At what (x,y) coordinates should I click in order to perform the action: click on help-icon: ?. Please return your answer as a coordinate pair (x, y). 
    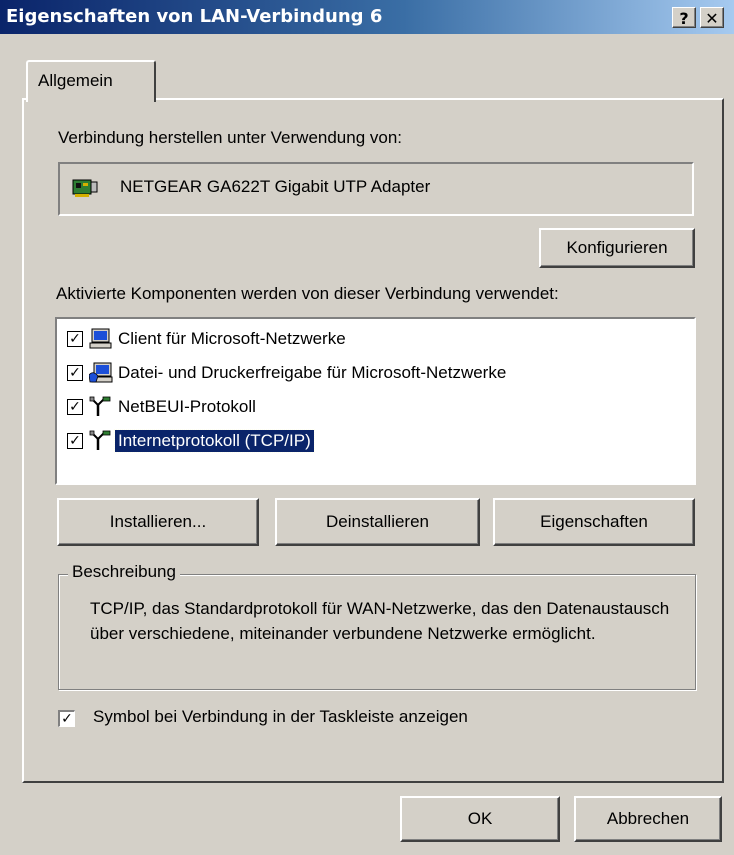
    Looking at the image, I should click on (684, 18).